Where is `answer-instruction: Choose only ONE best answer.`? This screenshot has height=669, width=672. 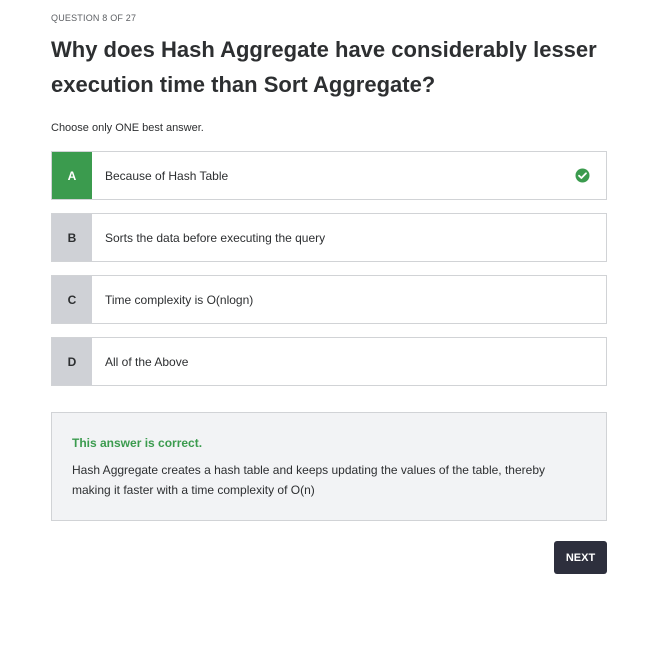
answer-instruction: Choose only ONE best answer. is located at coordinates (127, 128).